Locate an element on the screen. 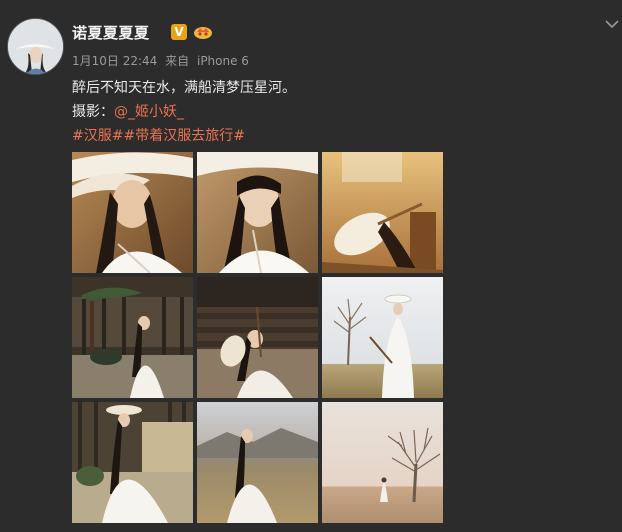 The width and height of the screenshot is (622, 532). photographer-mention-link: @_姬小妖_ is located at coordinates (149, 112).